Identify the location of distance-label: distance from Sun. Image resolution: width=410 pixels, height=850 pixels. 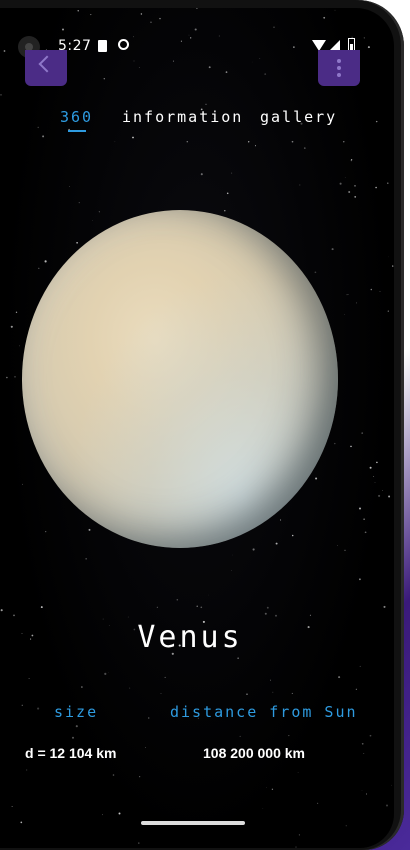
(264, 712).